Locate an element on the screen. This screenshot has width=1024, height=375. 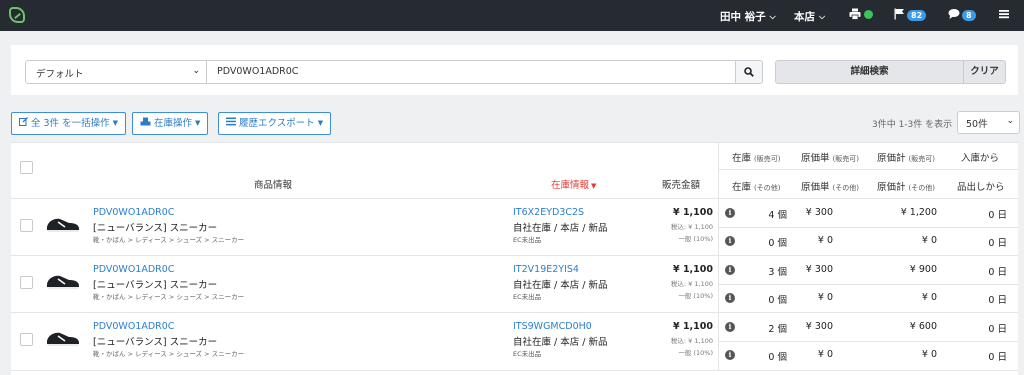
clear-button: クリア is located at coordinates (984, 72).